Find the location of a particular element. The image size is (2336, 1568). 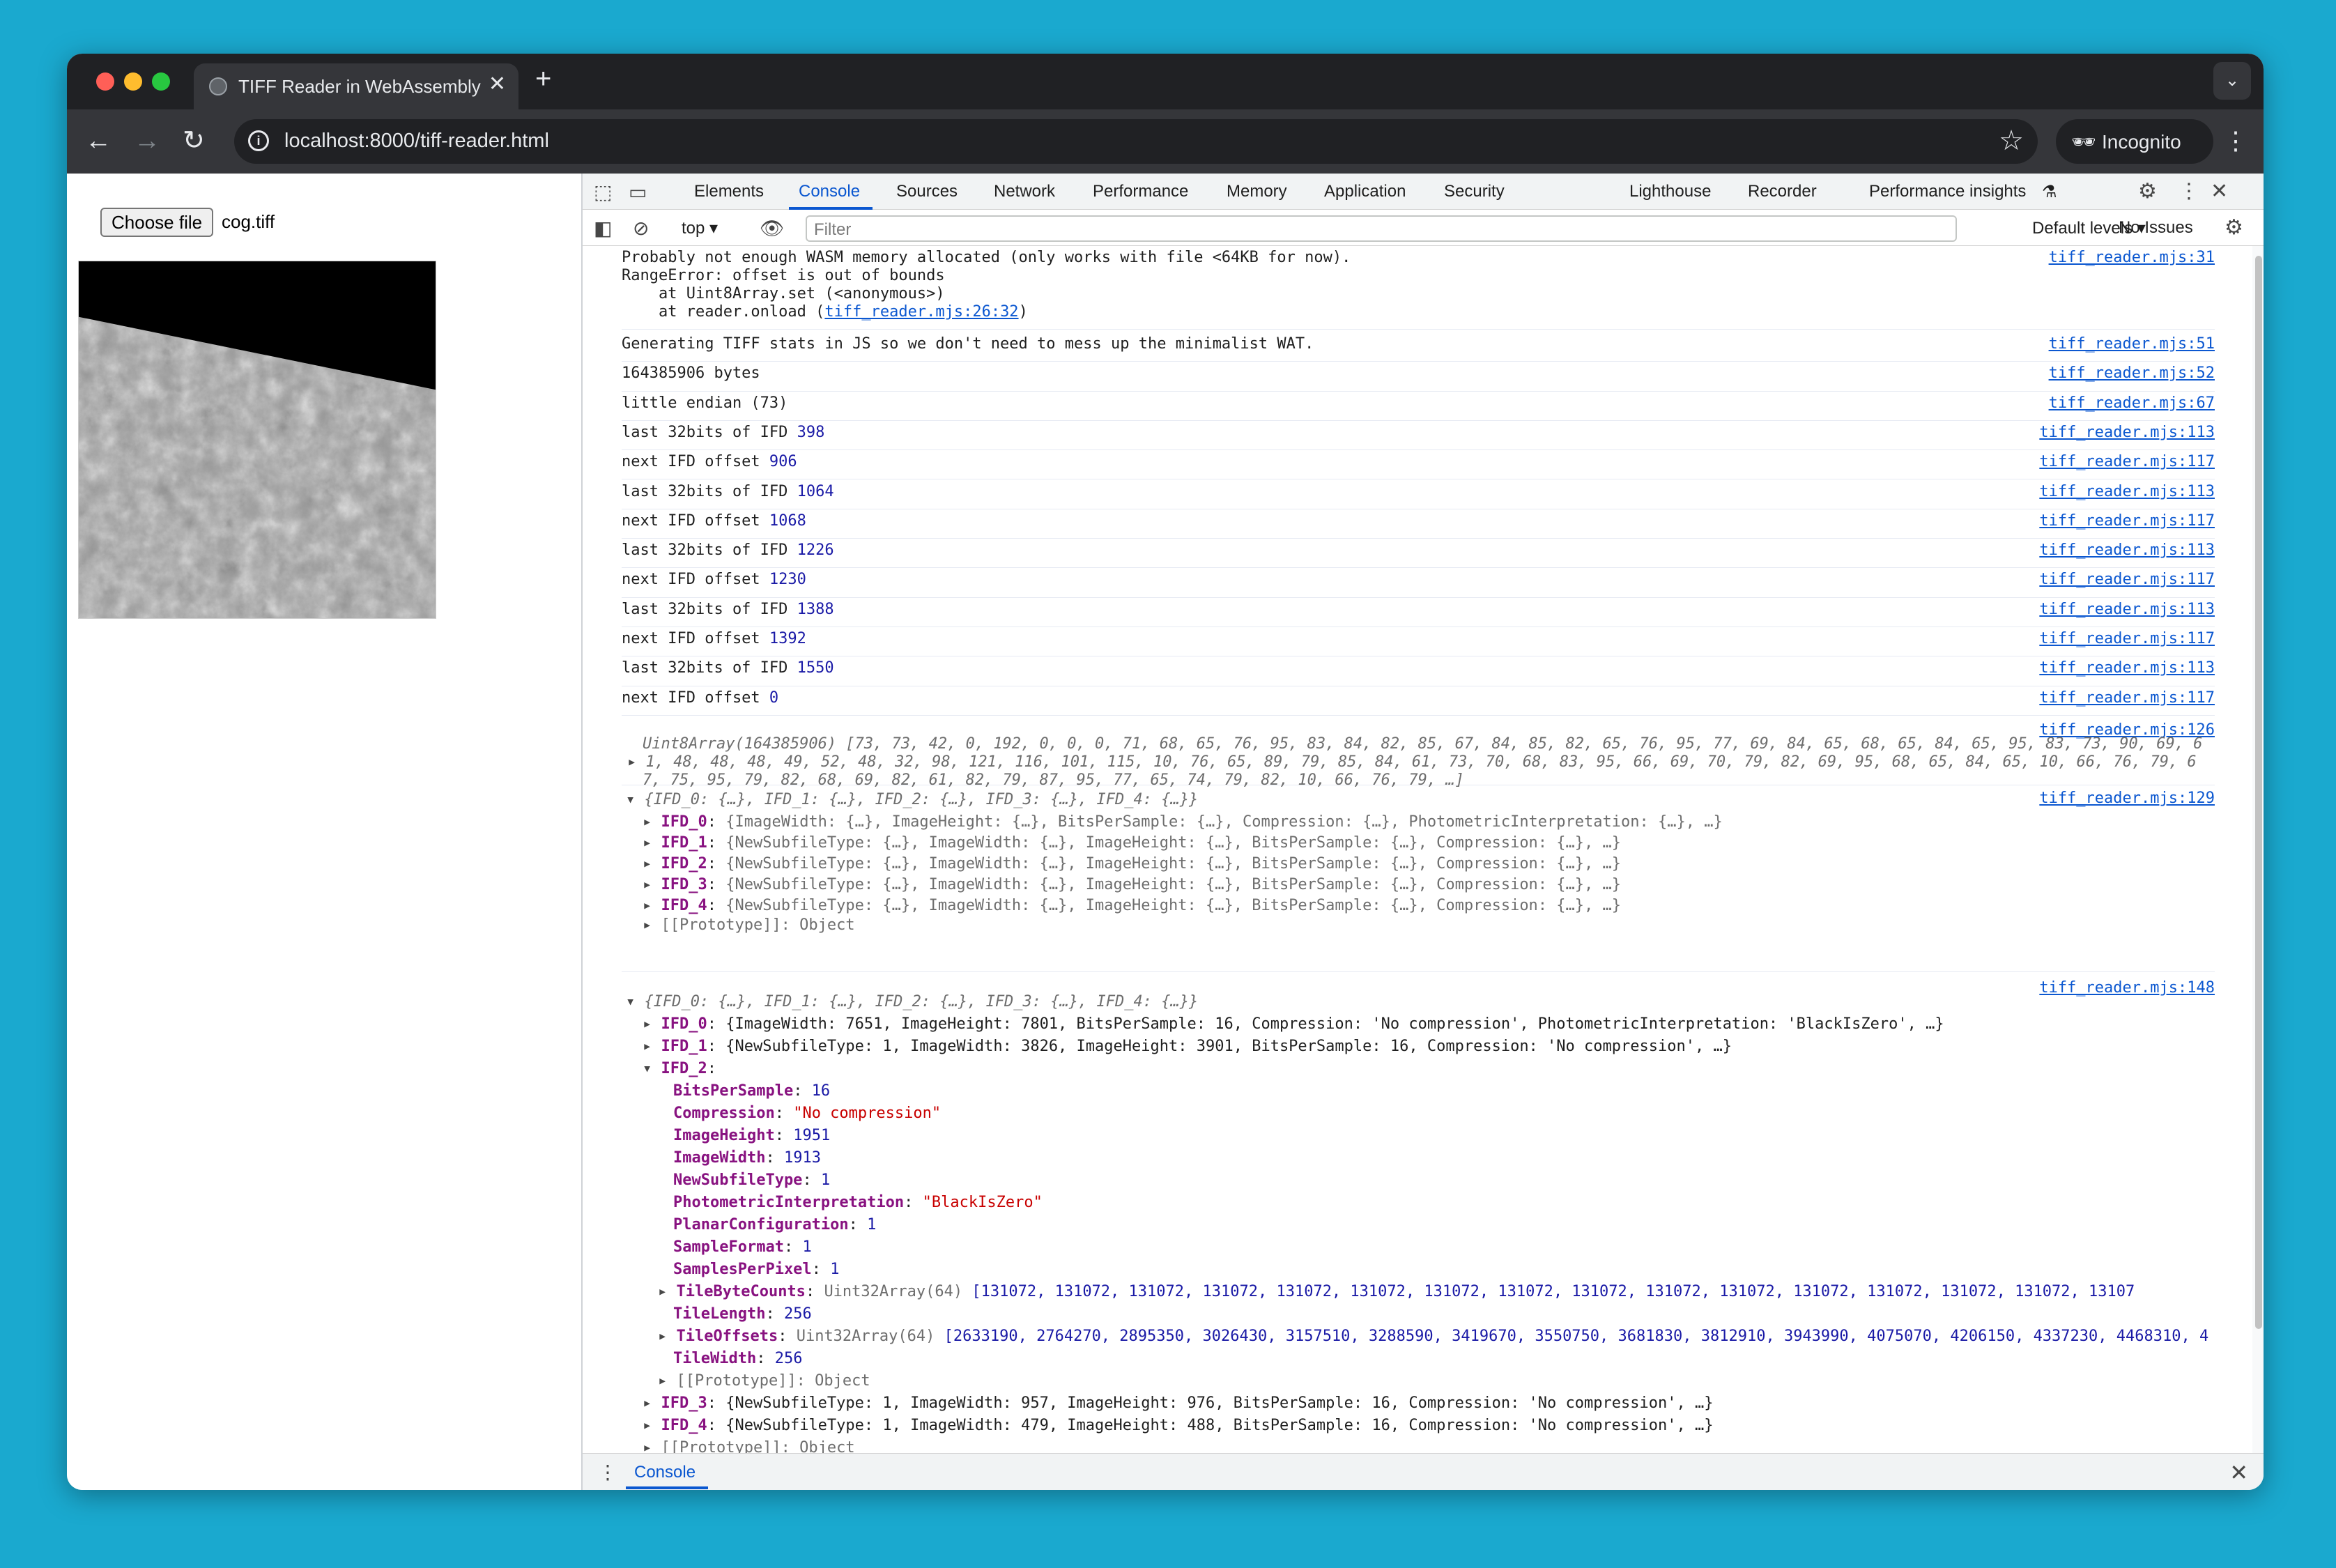

context-selector: top ▾ is located at coordinates (700, 228).